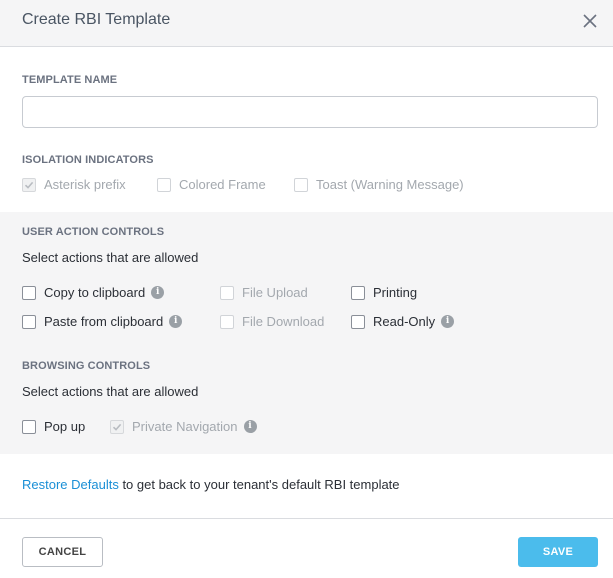 The width and height of the screenshot is (613, 578). Describe the element at coordinates (29, 426) in the screenshot. I see `pop-up-checkbox` at that location.